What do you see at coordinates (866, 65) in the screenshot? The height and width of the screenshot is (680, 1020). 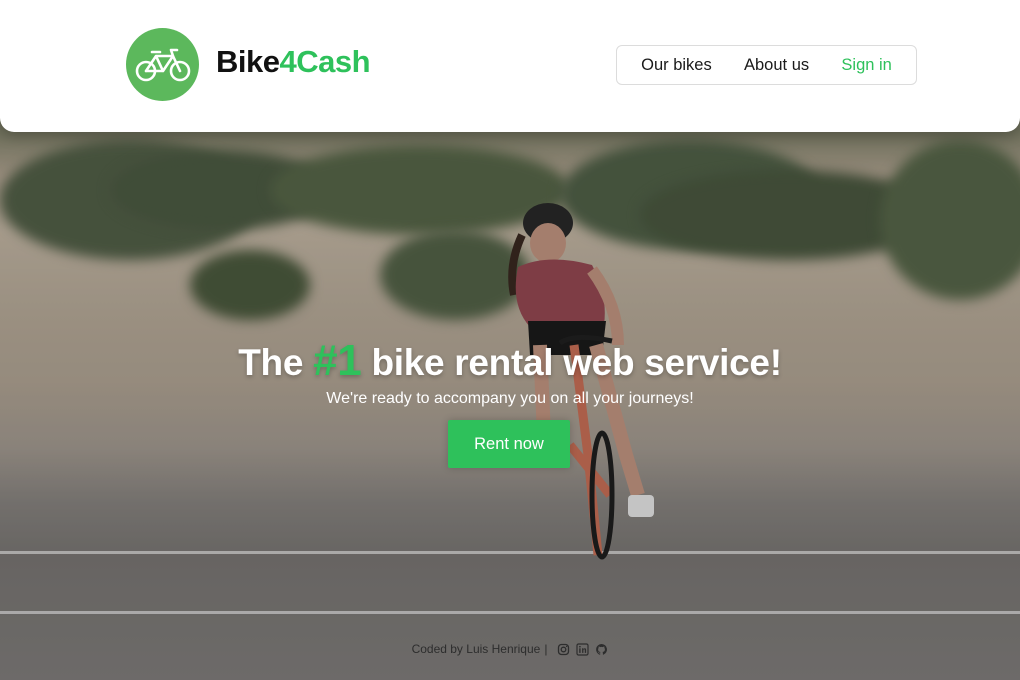 I see `nav-sign-in: Sign in` at bounding box center [866, 65].